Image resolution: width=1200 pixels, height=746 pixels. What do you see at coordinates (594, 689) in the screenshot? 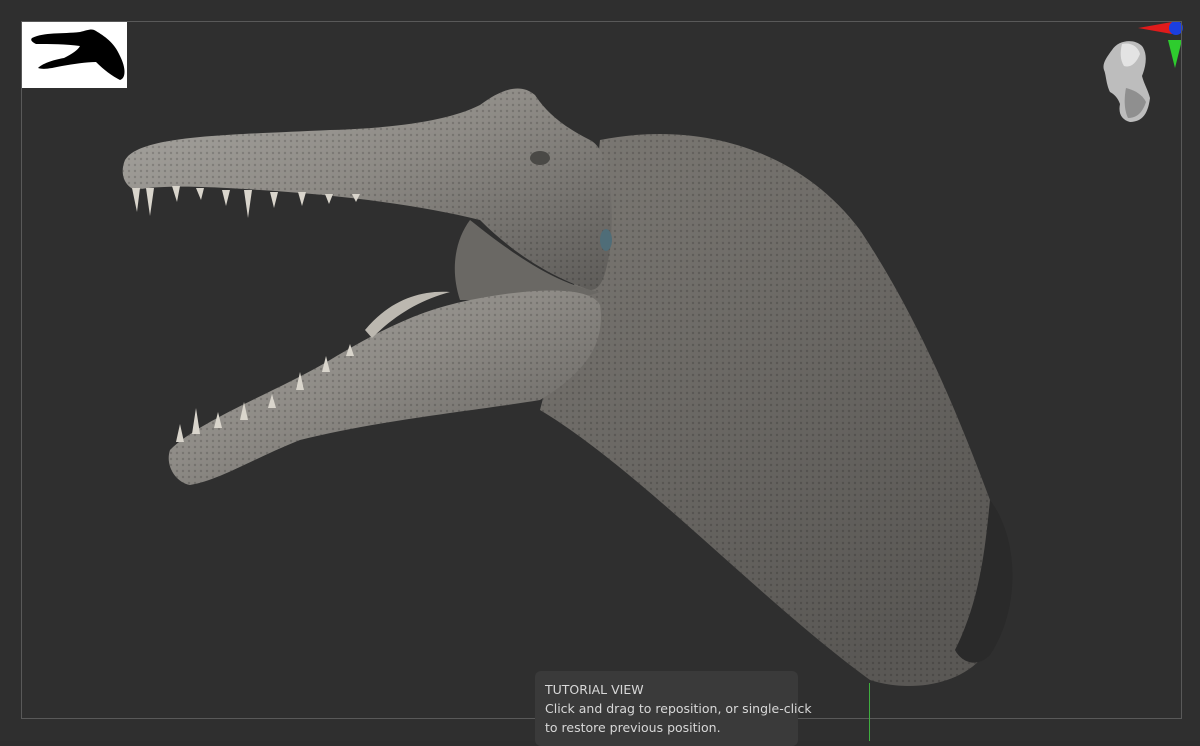
I see `tooltip-title: TUTORIAL VIEW` at bounding box center [594, 689].